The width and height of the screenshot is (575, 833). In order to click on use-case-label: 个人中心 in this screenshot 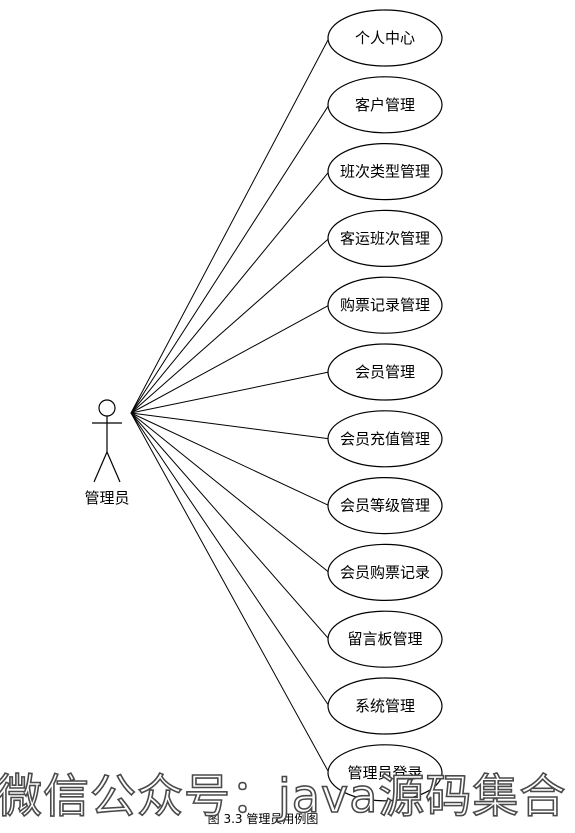, I will do `click(385, 38)`.